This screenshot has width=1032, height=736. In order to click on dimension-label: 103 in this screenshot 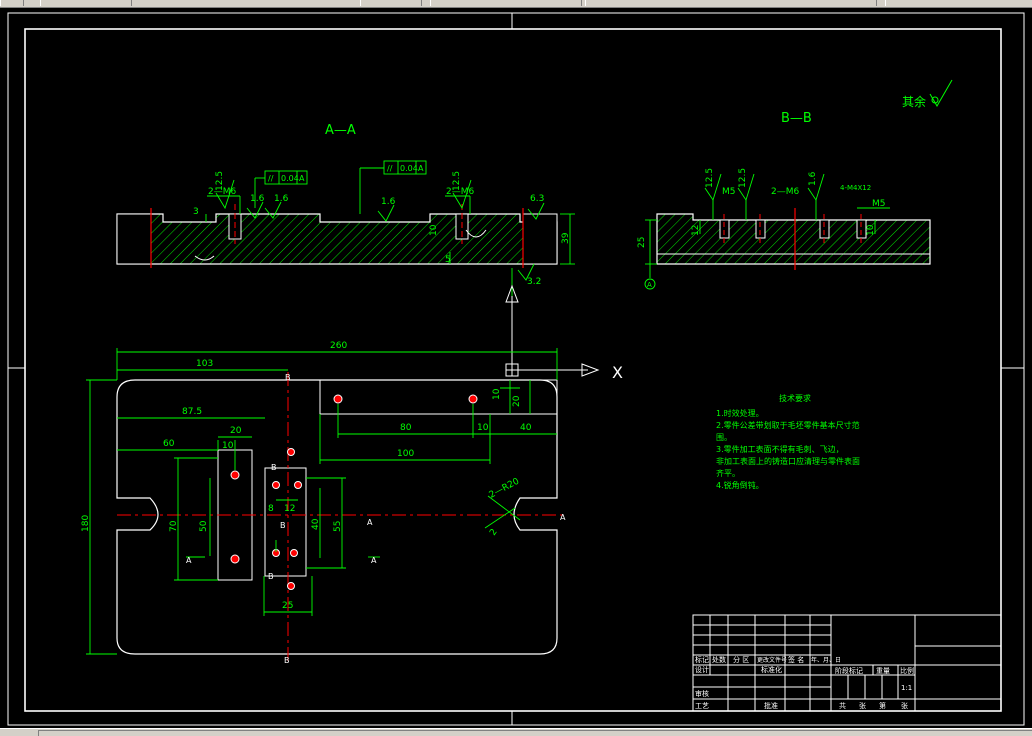, I will do `click(204, 364)`.